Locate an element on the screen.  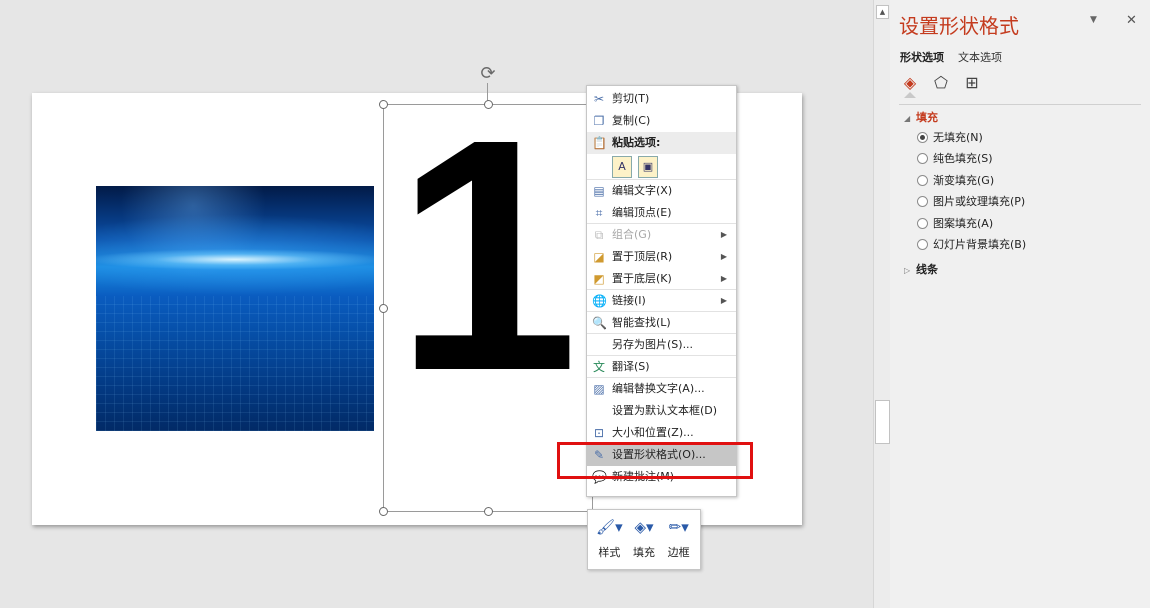
fill-button: ◈▾ 填充 is located at coordinates (644, 542).